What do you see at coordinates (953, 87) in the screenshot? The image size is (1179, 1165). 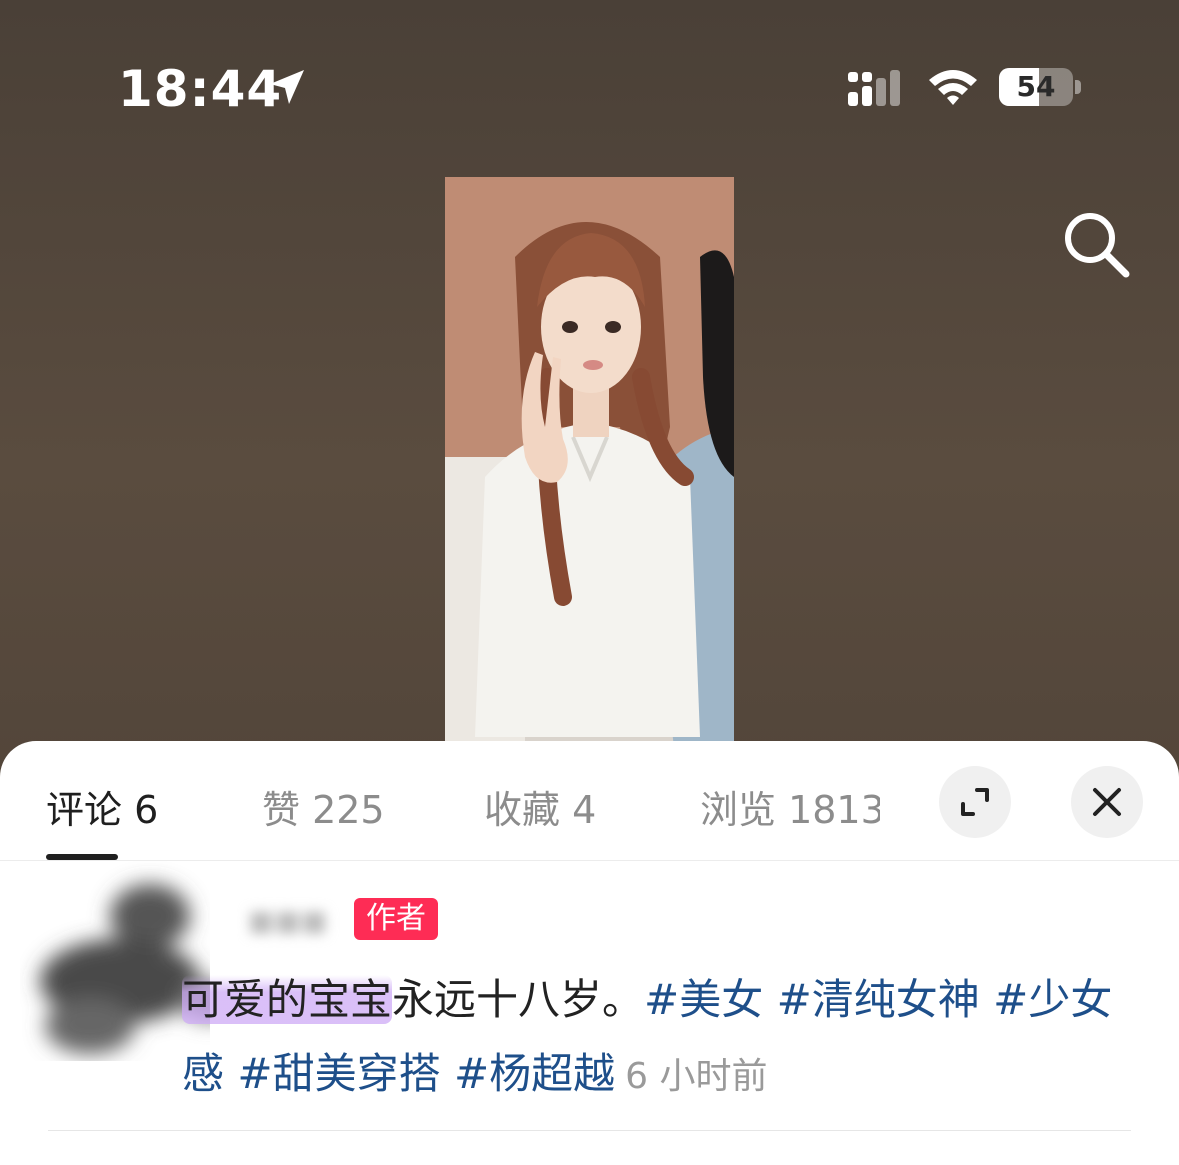 I see `wifi-icon` at bounding box center [953, 87].